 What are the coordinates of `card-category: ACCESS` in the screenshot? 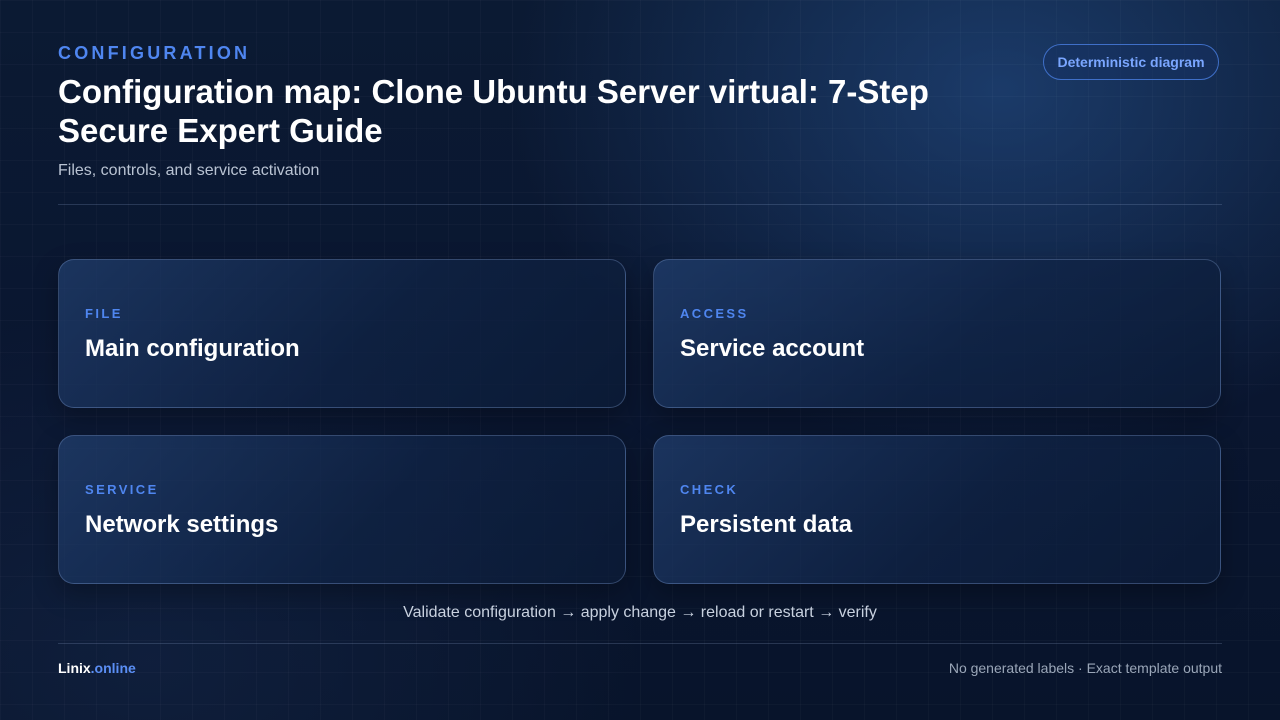 It's located at (714, 313).